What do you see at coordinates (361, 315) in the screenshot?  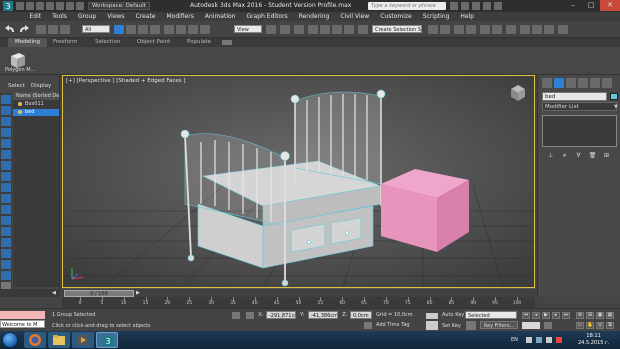 I see `z-coordinate-field: 0,0cm` at bounding box center [361, 315].